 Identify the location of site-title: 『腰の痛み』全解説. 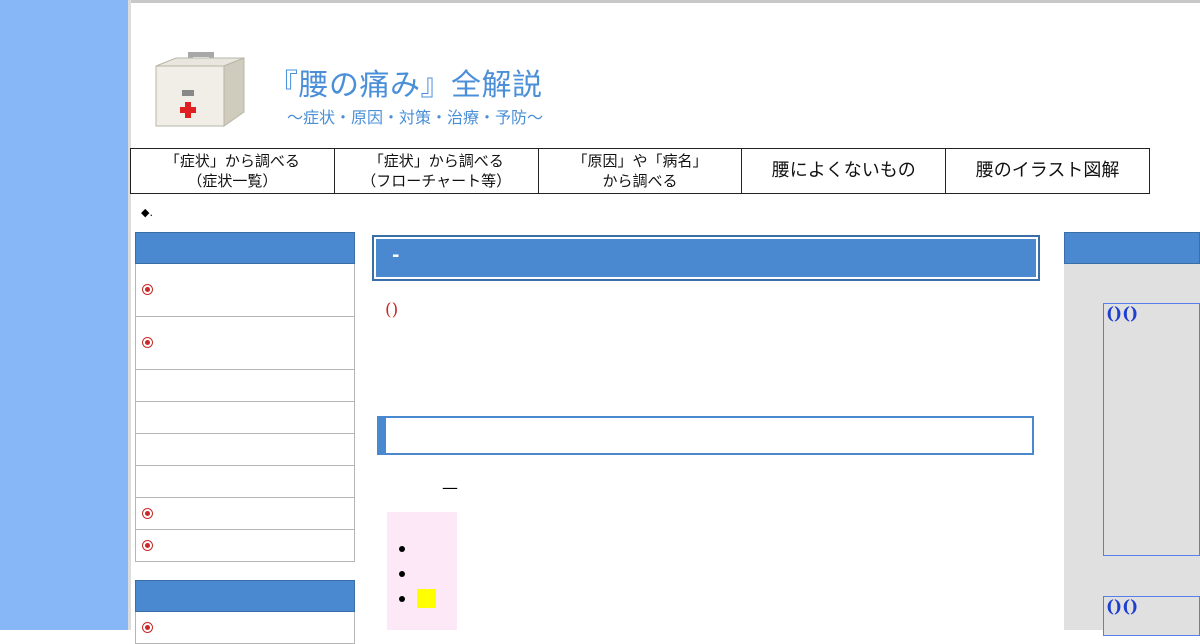
(405, 82).